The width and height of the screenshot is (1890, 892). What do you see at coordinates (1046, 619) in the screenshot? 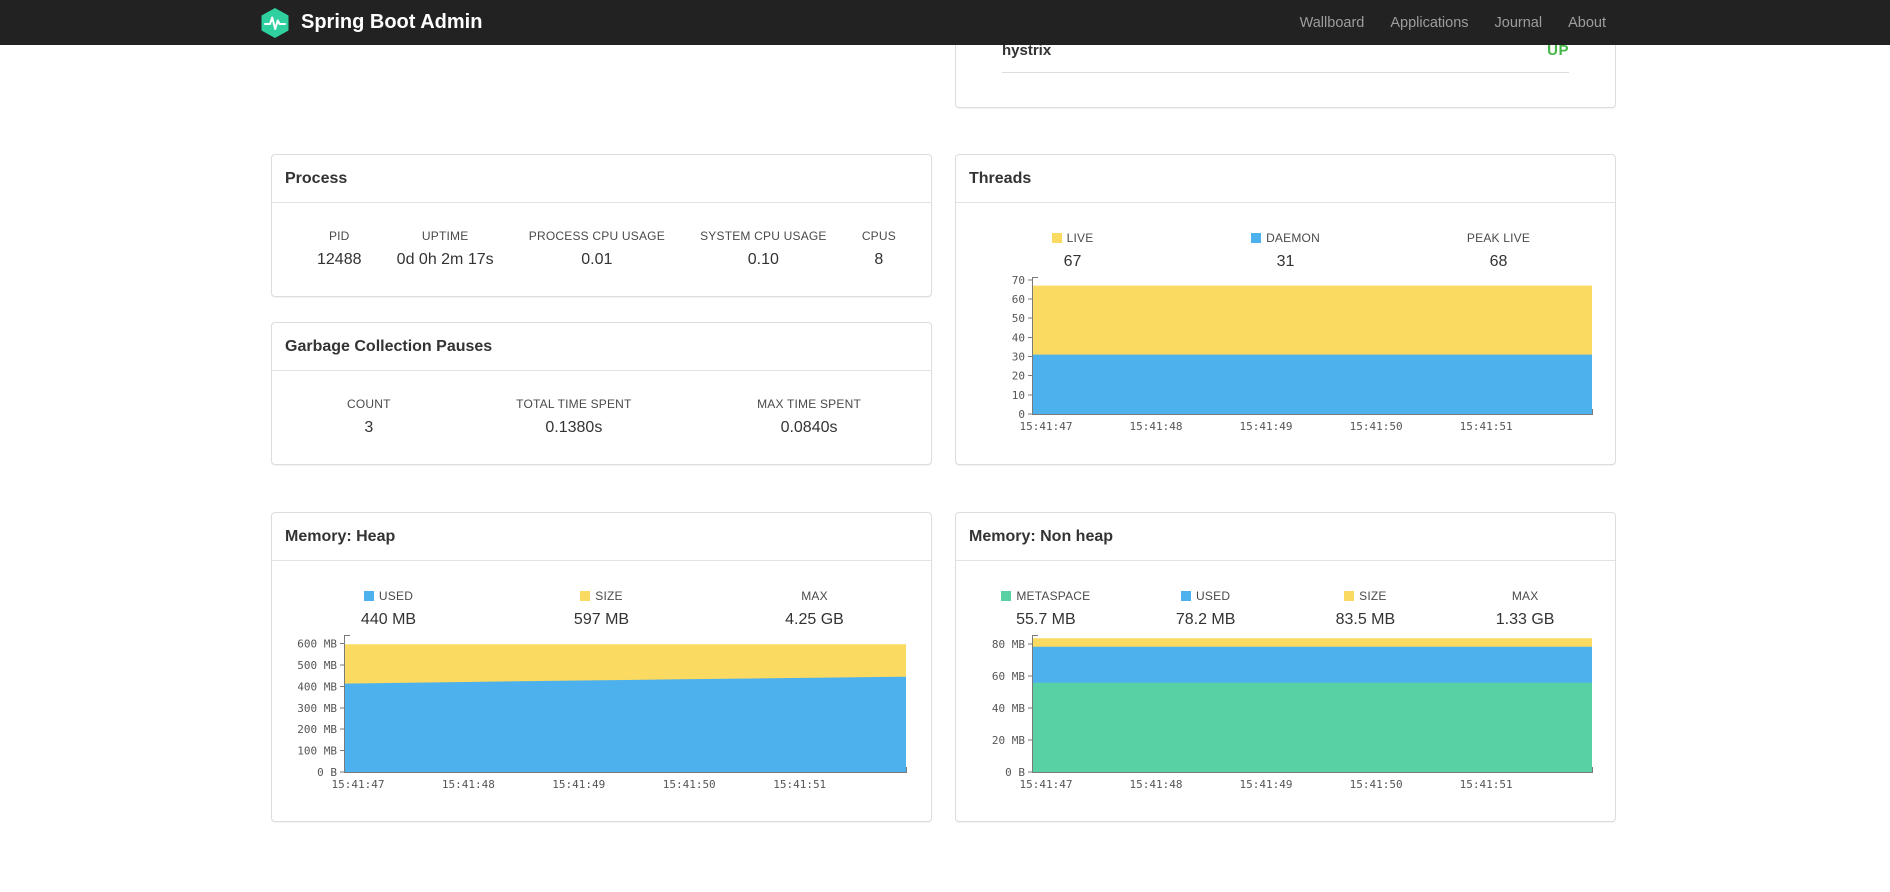
I see `legend-value: 55.7 MB` at bounding box center [1046, 619].